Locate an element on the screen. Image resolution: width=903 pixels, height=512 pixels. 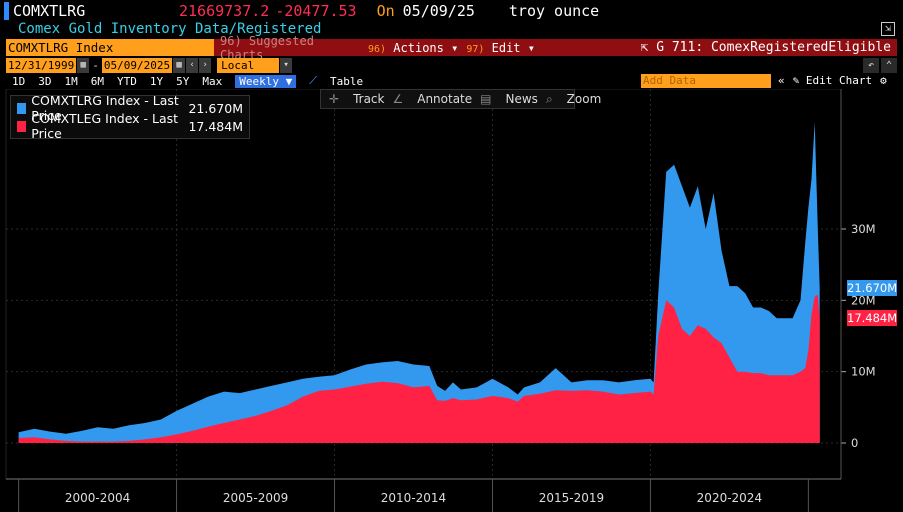
start-calendar-icon: ▦ is located at coordinates (83, 65).